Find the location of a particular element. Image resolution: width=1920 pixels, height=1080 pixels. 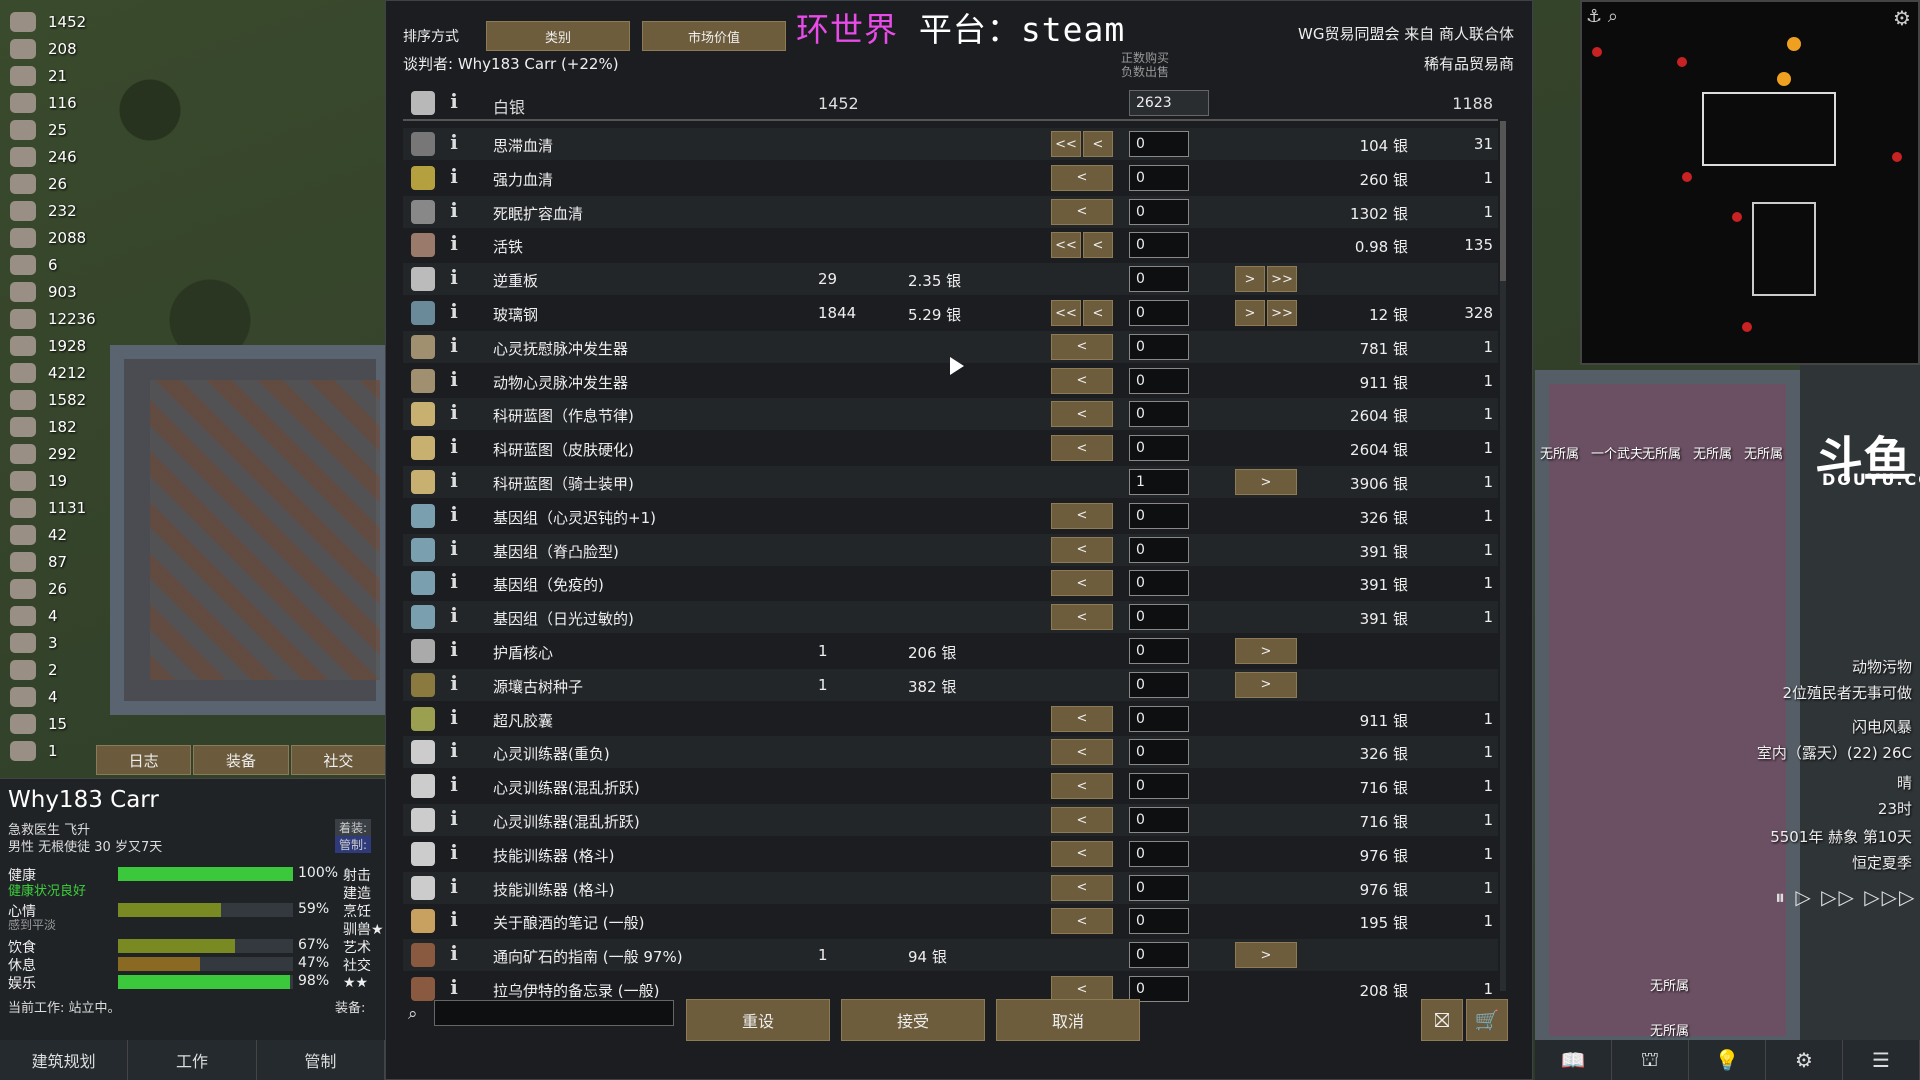

status-text: 2位殖民者无事可做 is located at coordinates (1847, 692).